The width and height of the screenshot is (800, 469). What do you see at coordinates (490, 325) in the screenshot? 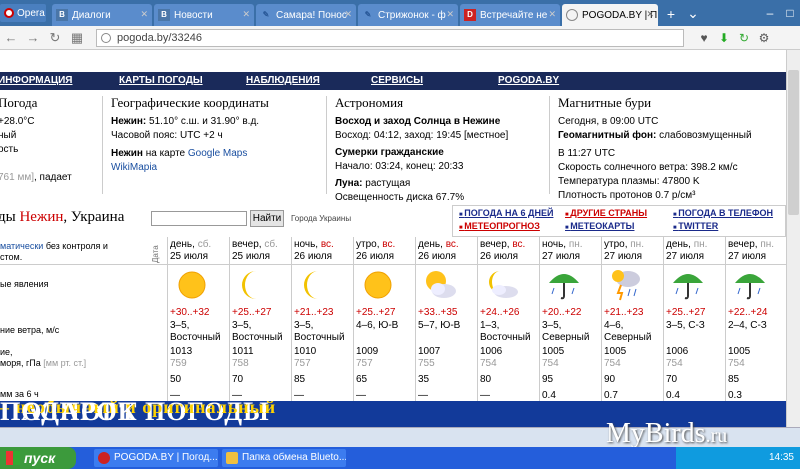
I see `wind-speed: 1–3,` at bounding box center [490, 325].